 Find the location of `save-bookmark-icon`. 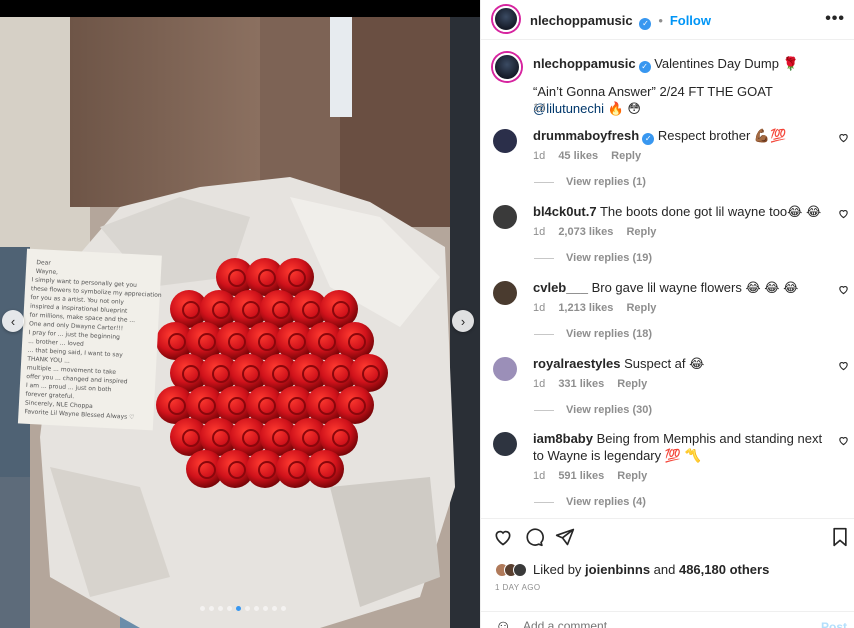

save-bookmark-icon is located at coordinates (840, 537).